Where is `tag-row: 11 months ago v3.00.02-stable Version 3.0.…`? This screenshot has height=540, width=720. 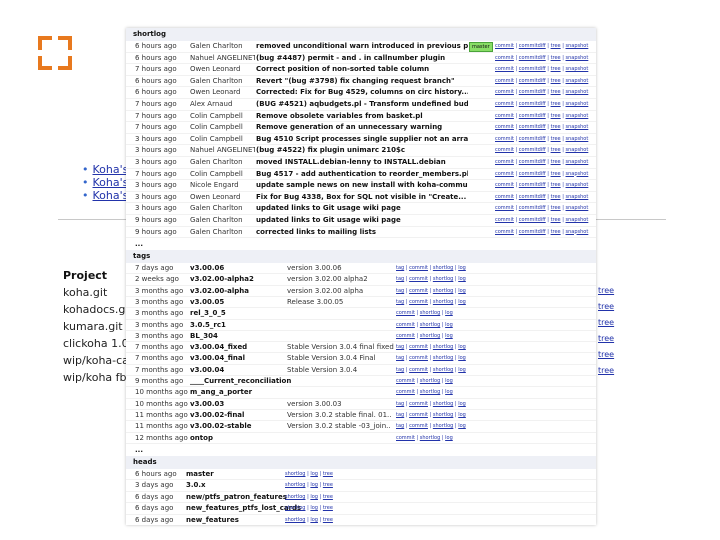 tag-row: 11 months ago v3.00.02-stable Version 3.0.… is located at coordinates (361, 427).